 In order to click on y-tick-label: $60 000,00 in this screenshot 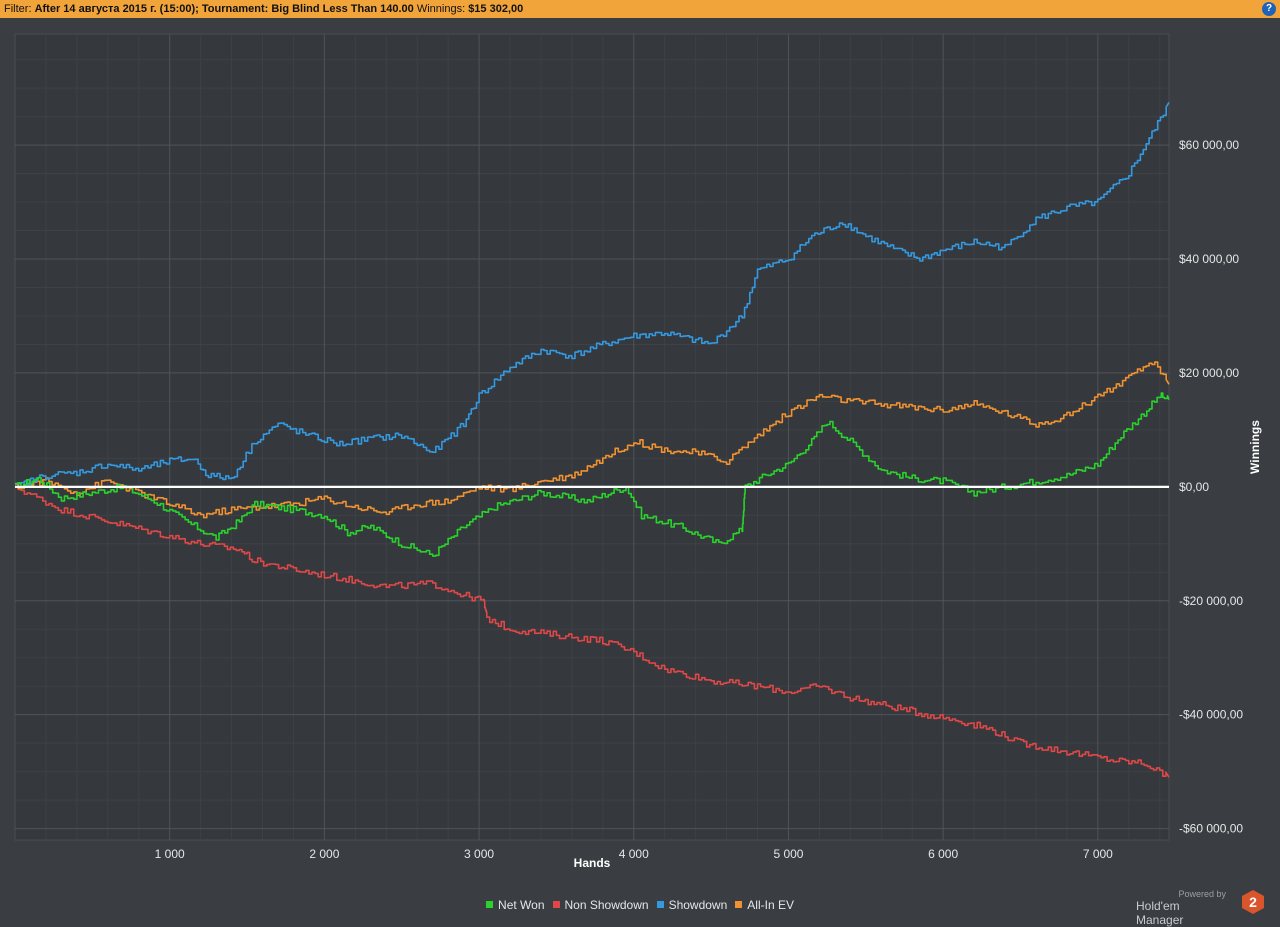, I will do `click(1209, 145)`.